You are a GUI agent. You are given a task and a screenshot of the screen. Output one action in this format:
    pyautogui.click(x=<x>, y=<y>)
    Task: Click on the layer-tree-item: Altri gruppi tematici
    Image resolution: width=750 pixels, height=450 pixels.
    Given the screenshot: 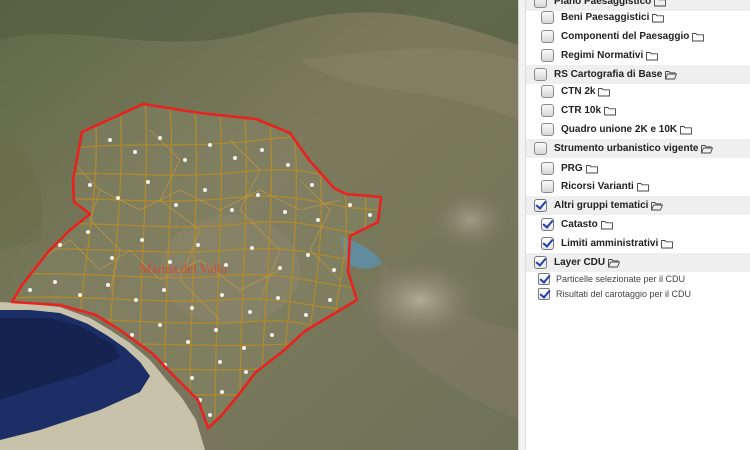 What is the action you would take?
    pyautogui.click(x=638, y=205)
    